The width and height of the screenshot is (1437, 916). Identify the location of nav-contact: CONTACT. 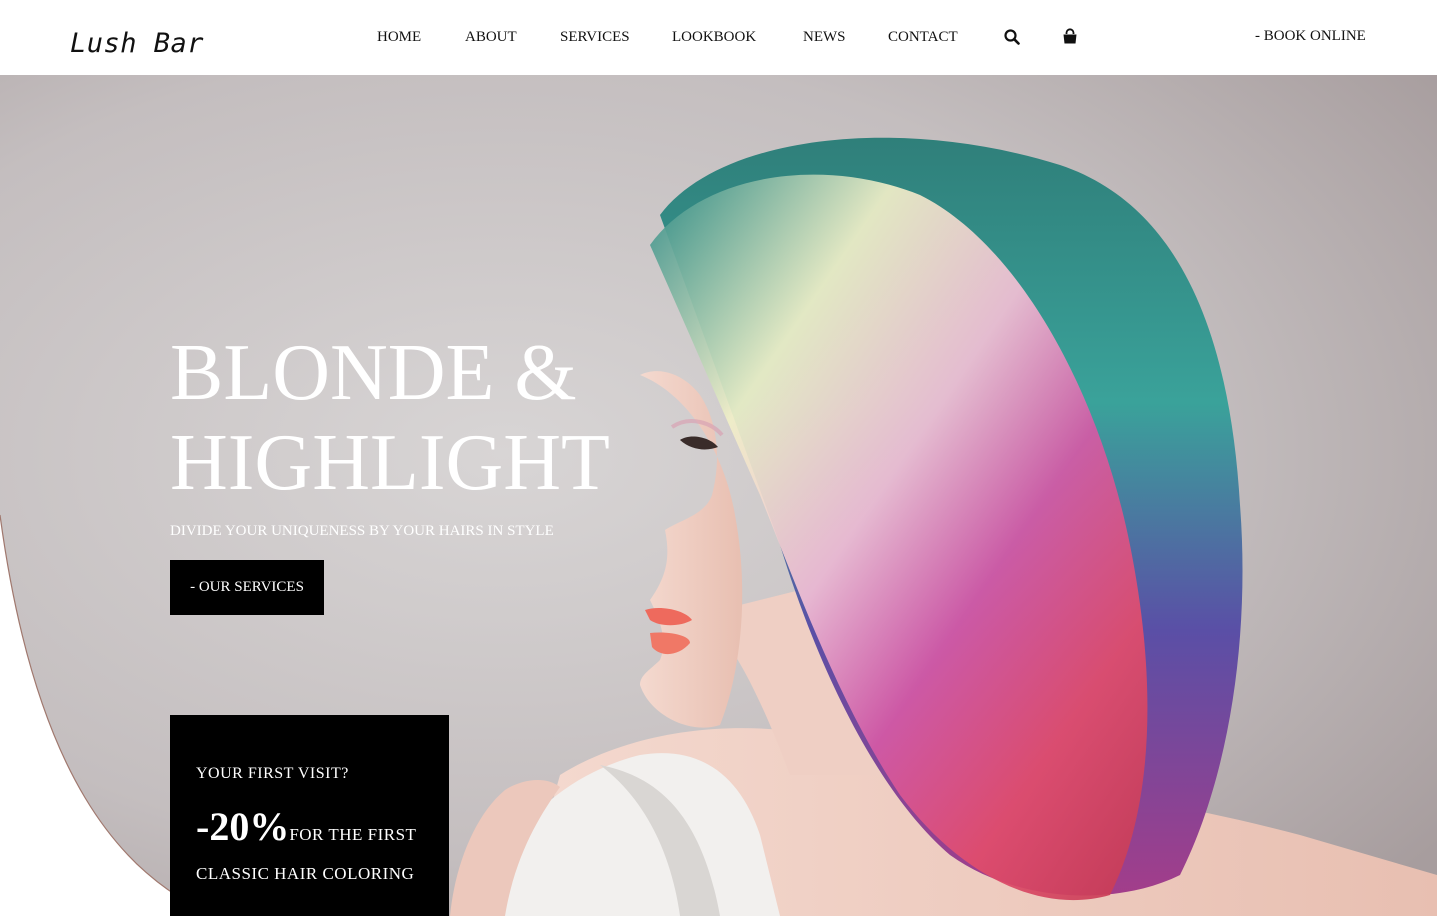
(923, 37).